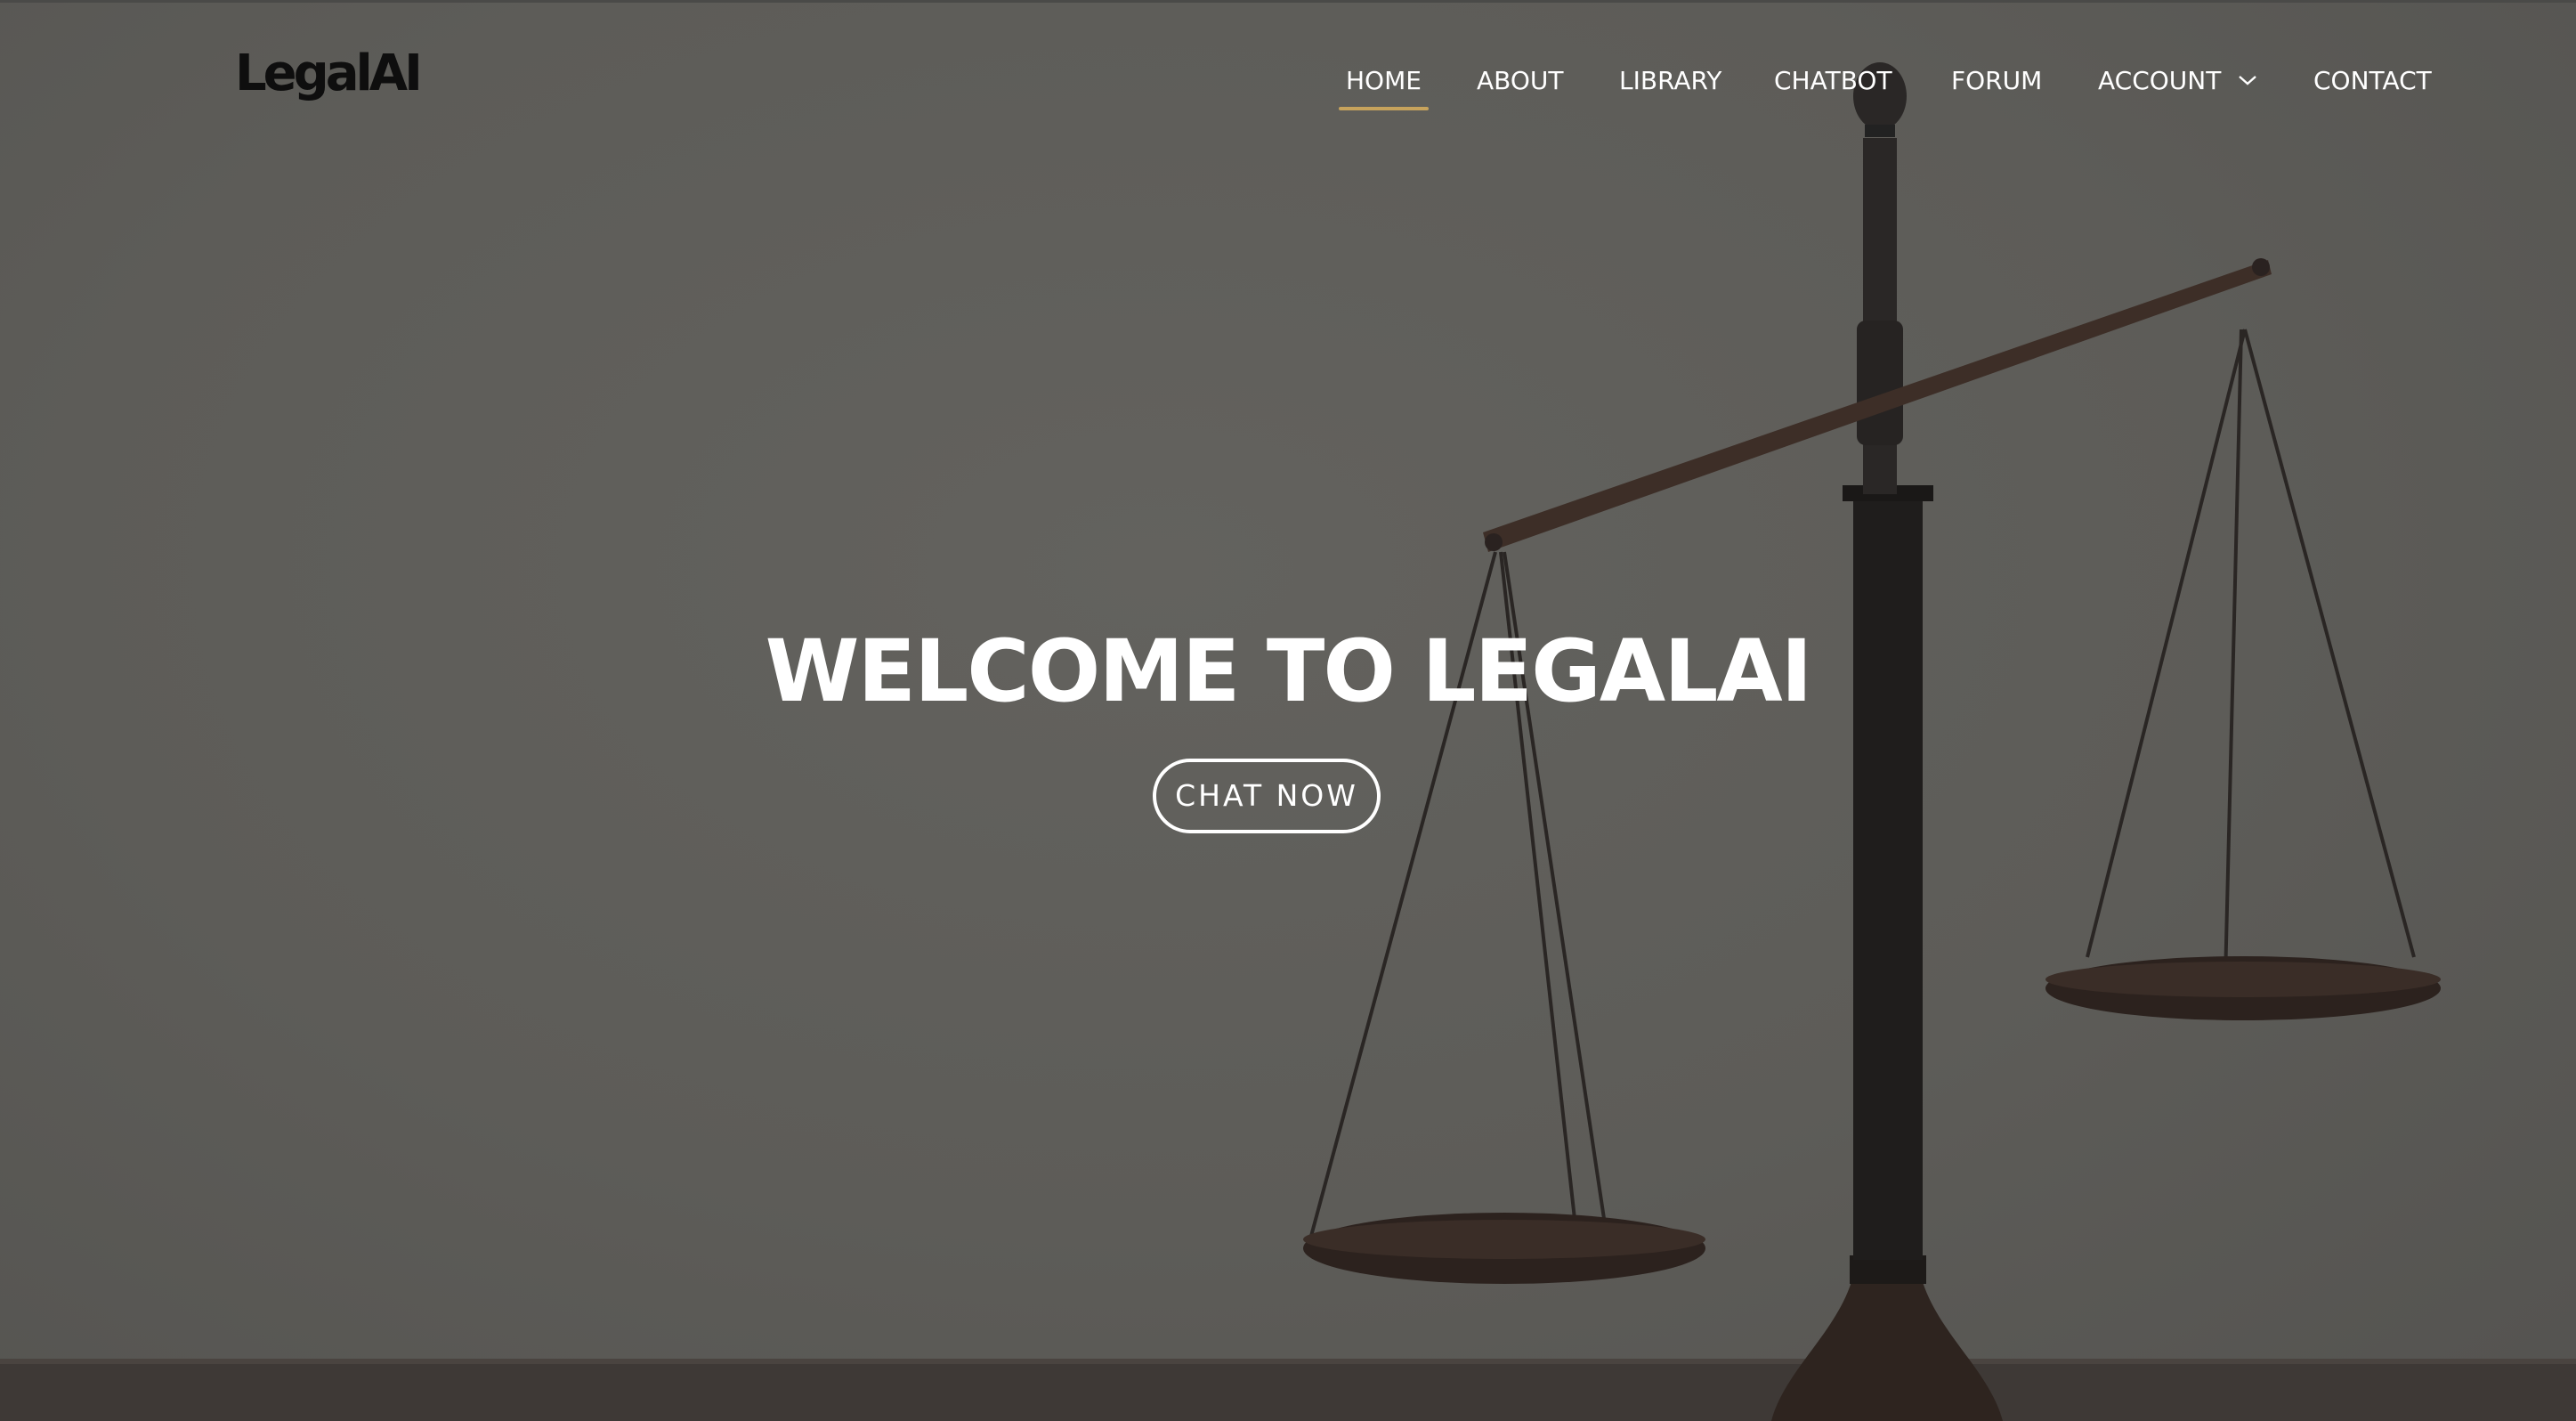  I want to click on nav-library: LIBRARY, so click(1670, 89).